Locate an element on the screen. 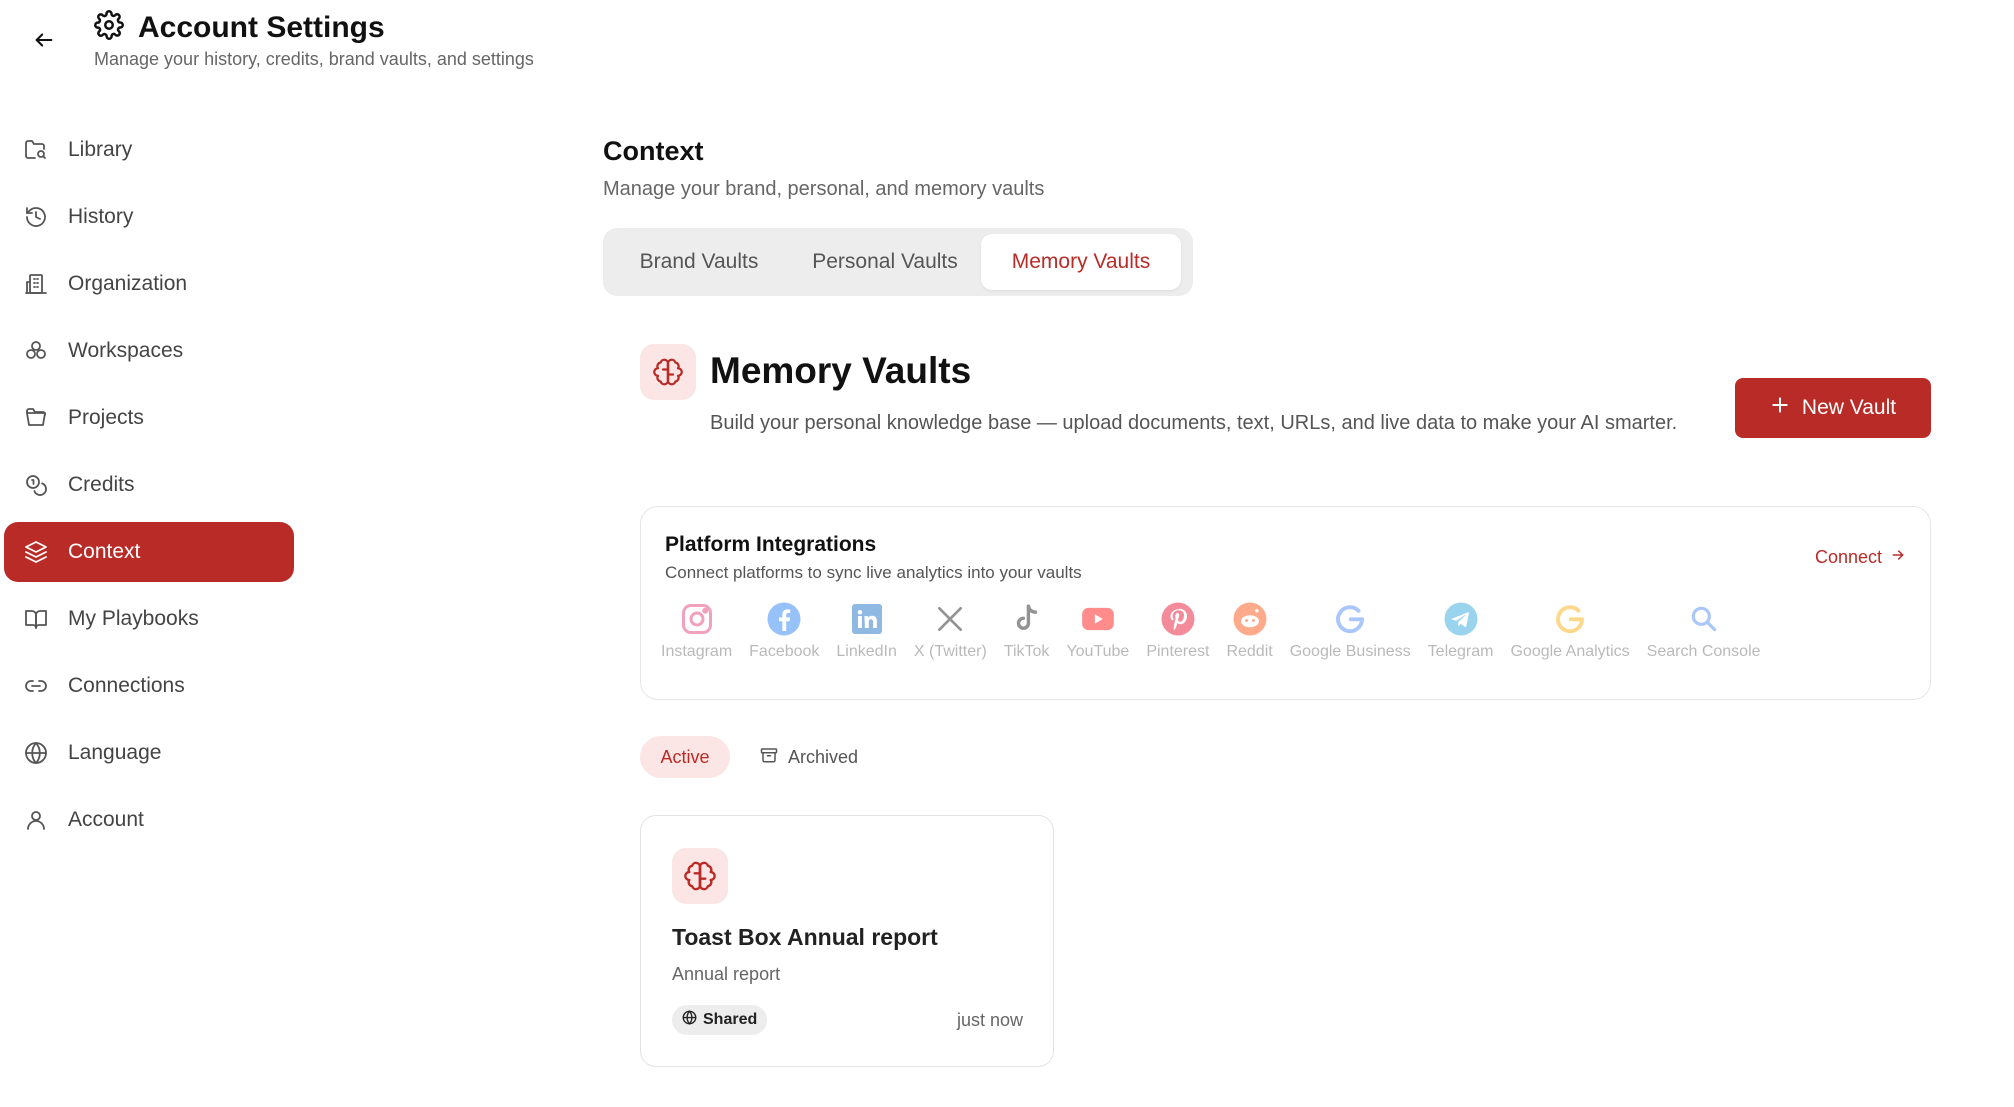 This screenshot has height=1107, width=2014. google-analytics-icon is located at coordinates (1570, 619).